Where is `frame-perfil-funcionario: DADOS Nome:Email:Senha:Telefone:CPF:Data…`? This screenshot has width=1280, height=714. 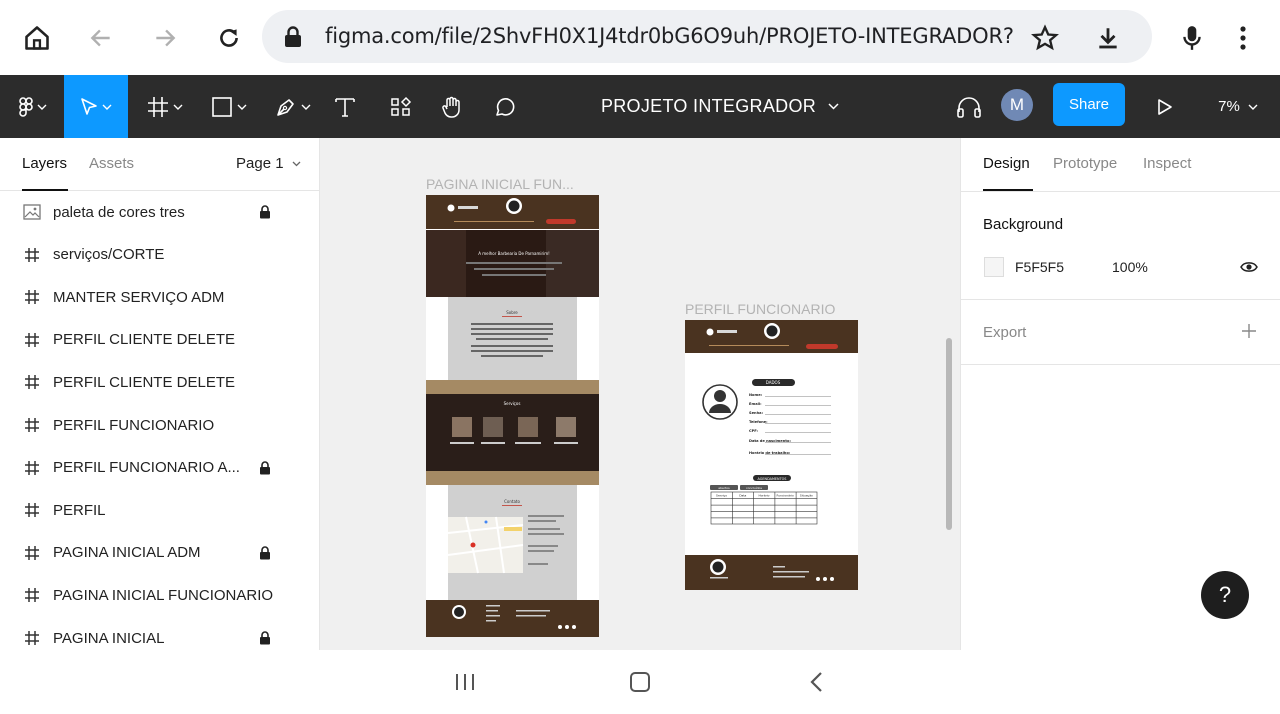
frame-perfil-funcionario: DADOS Nome:Email:Senha:Telefone:CPF:Data… is located at coordinates (771, 455).